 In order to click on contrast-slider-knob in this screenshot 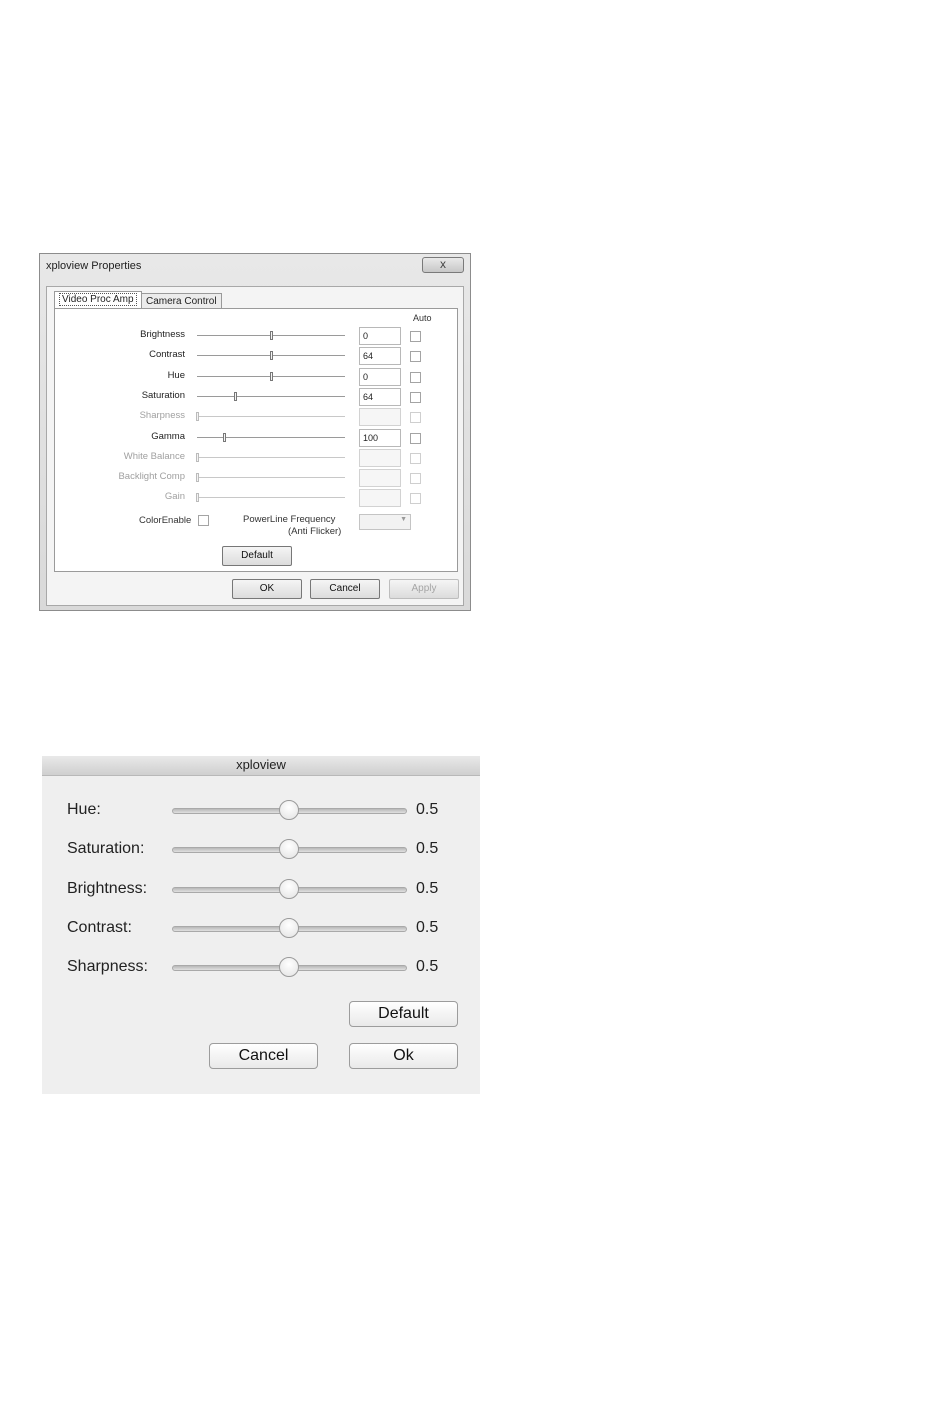, I will do `click(288, 927)`.